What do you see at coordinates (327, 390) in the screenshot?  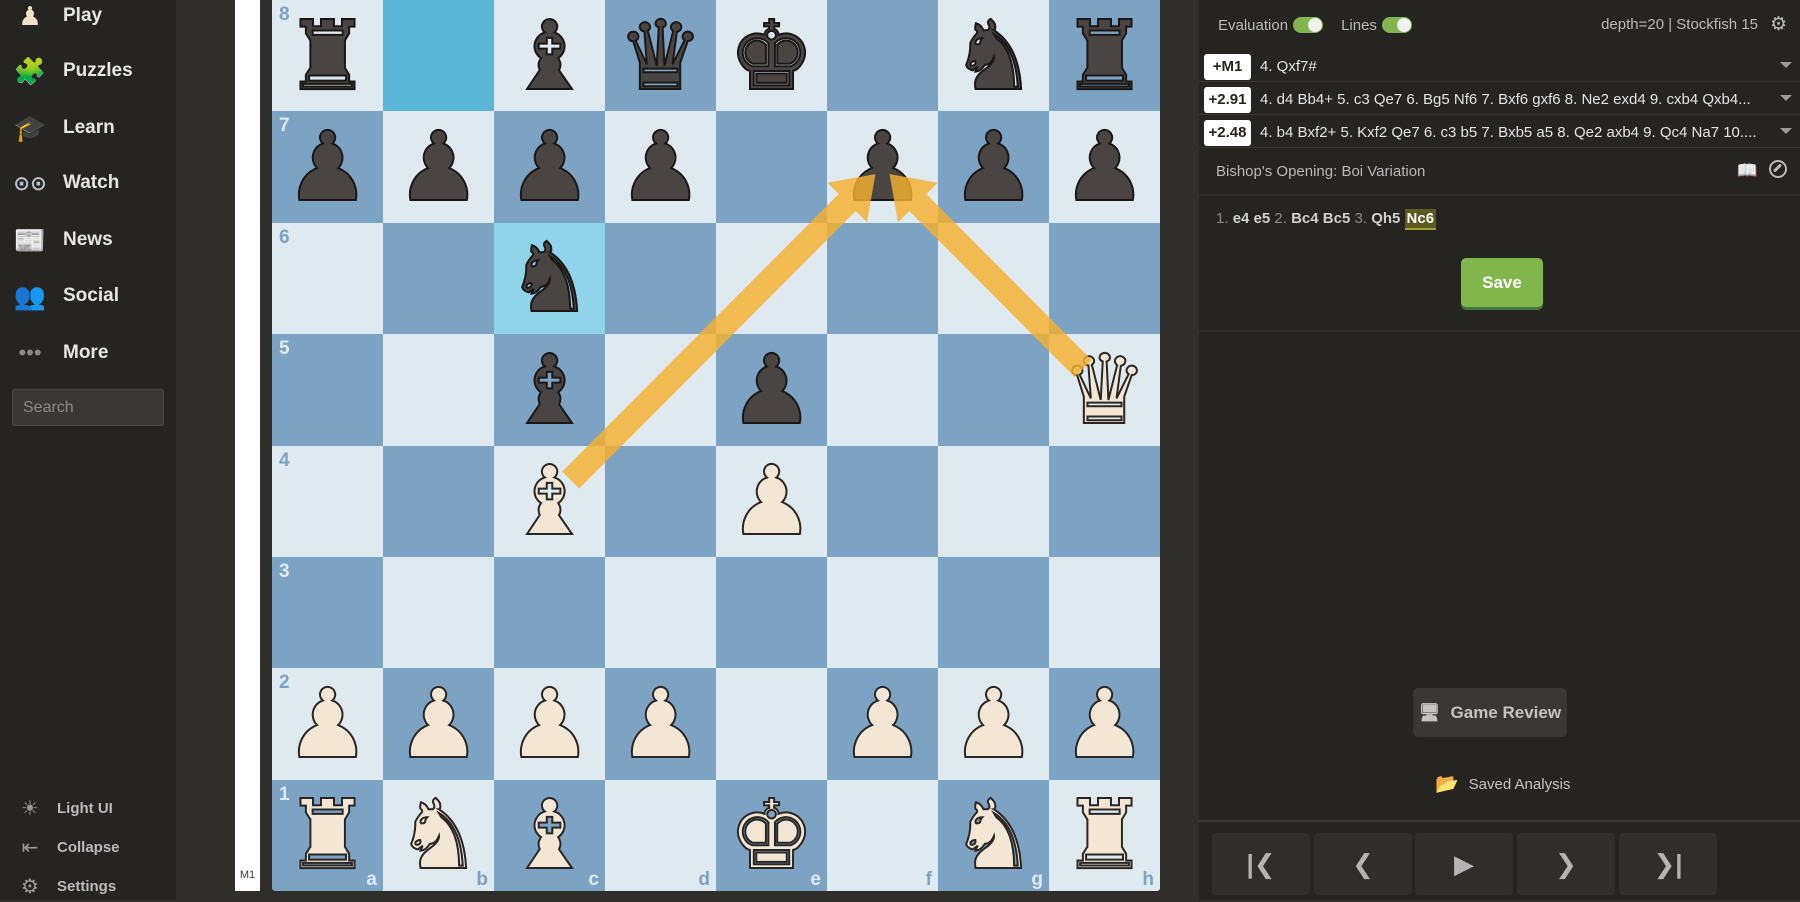 I see `square-a5: 5` at bounding box center [327, 390].